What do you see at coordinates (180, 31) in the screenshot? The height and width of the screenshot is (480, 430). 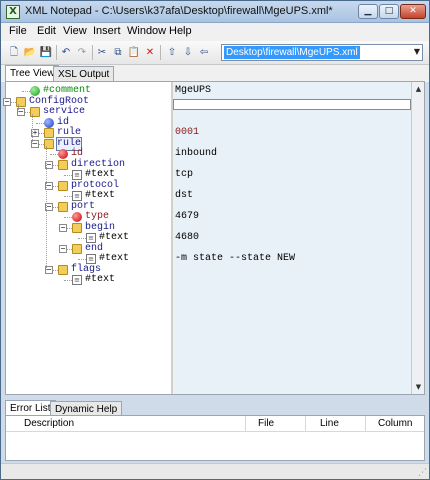 I see `menu-help: Help` at bounding box center [180, 31].